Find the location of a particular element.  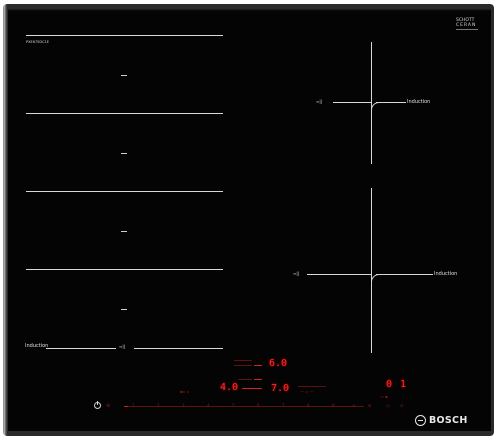

scale-number-5: 5 is located at coordinates (233, 405).